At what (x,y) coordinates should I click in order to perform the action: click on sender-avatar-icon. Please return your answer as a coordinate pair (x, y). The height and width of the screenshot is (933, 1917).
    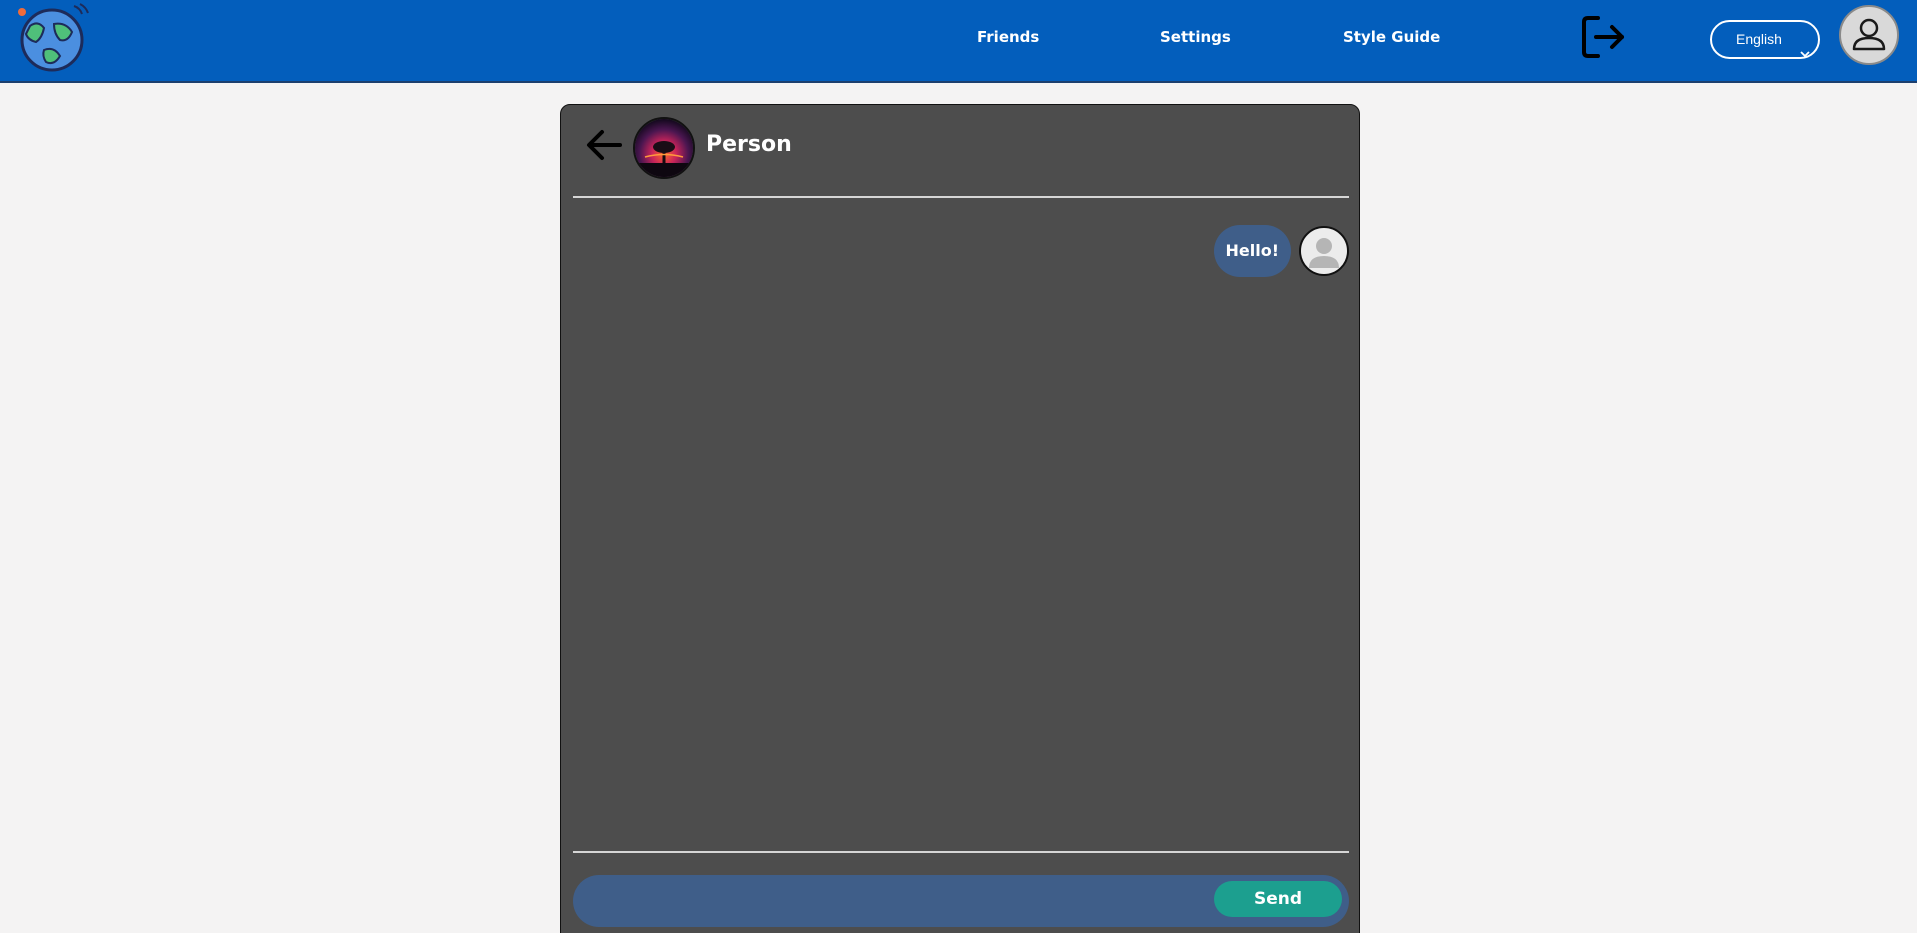
    Looking at the image, I should click on (1324, 251).